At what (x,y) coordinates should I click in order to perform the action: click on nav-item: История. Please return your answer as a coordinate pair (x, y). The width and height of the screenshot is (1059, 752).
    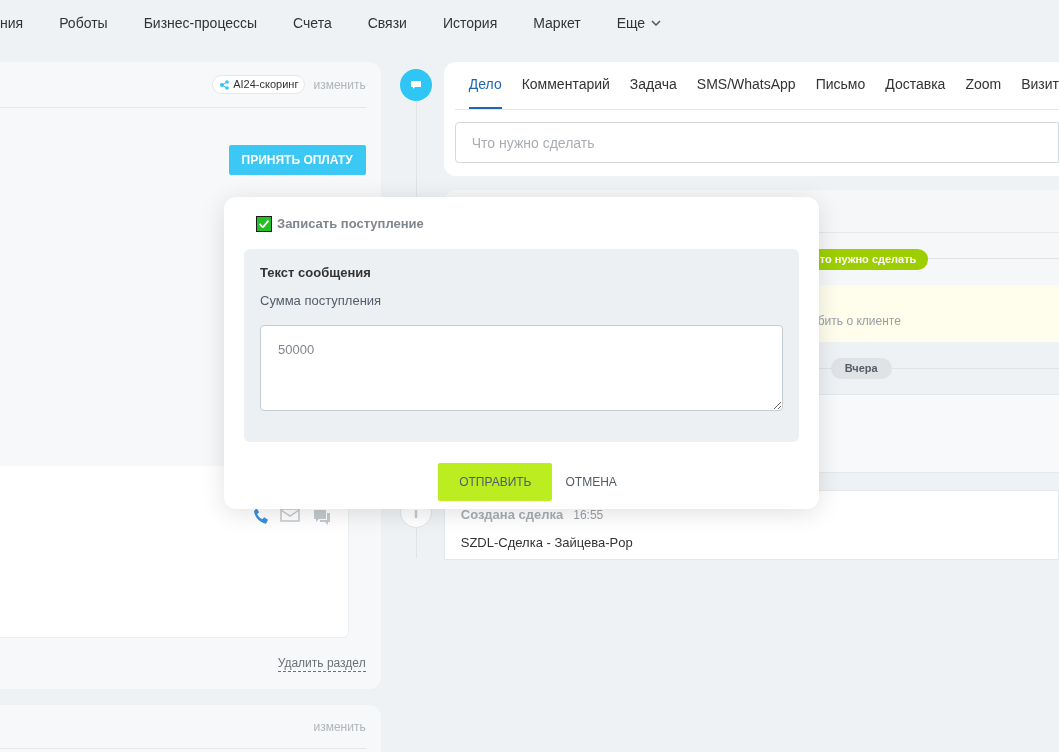
    Looking at the image, I should click on (470, 23).